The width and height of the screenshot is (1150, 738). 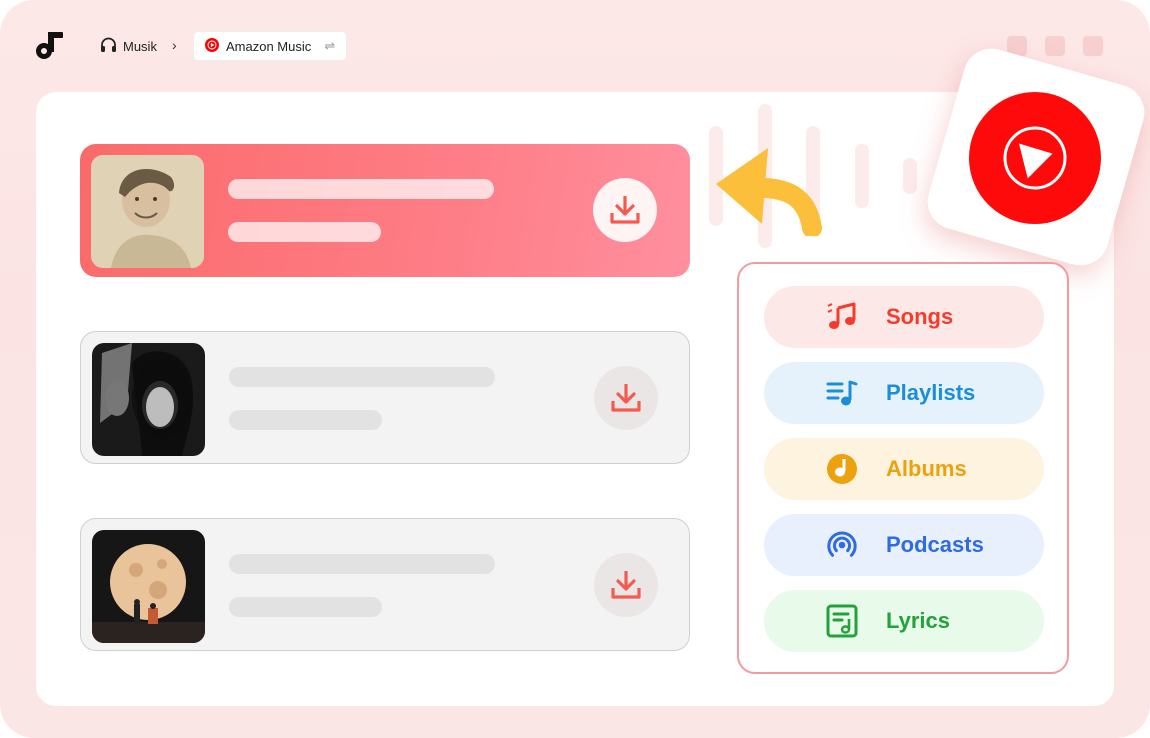 What do you see at coordinates (769, 192) in the screenshot?
I see `curved-arrow-icon` at bounding box center [769, 192].